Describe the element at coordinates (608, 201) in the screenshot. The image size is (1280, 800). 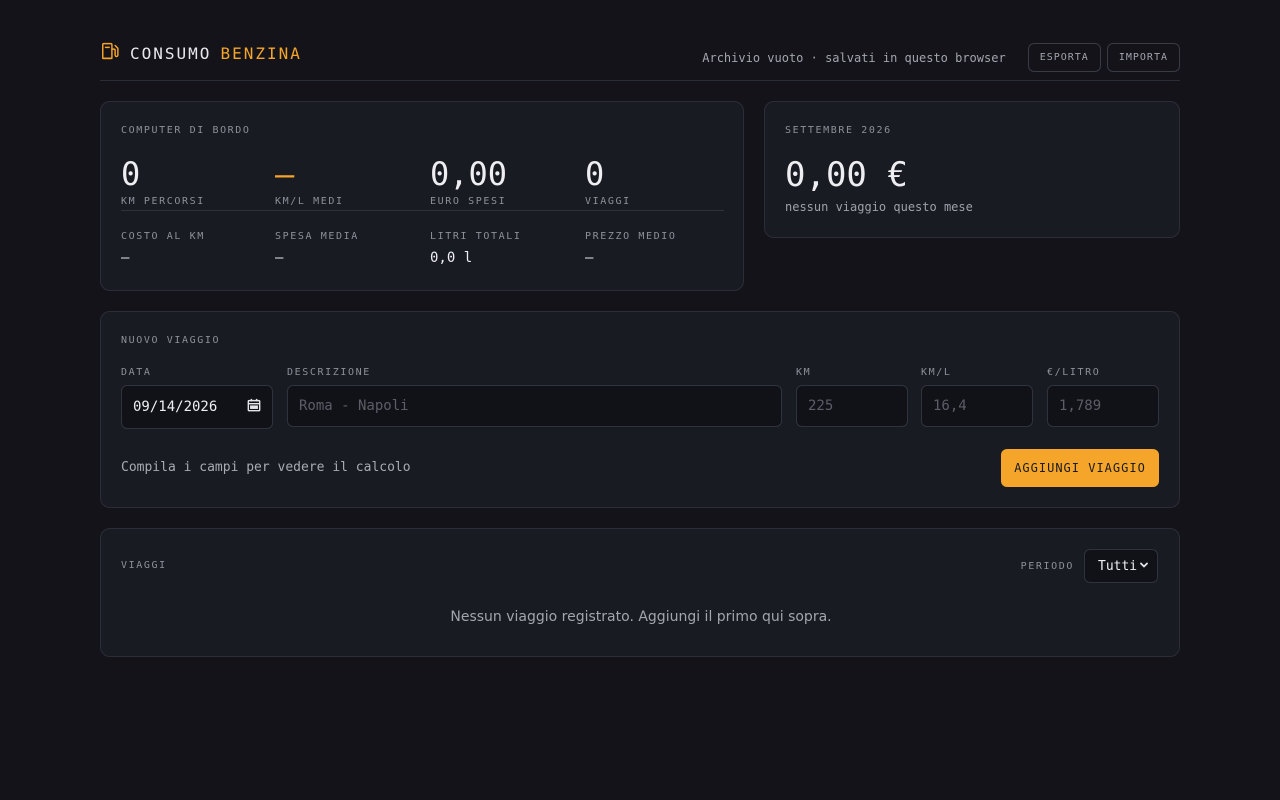
I see `stat-label: VIAGGI` at that location.